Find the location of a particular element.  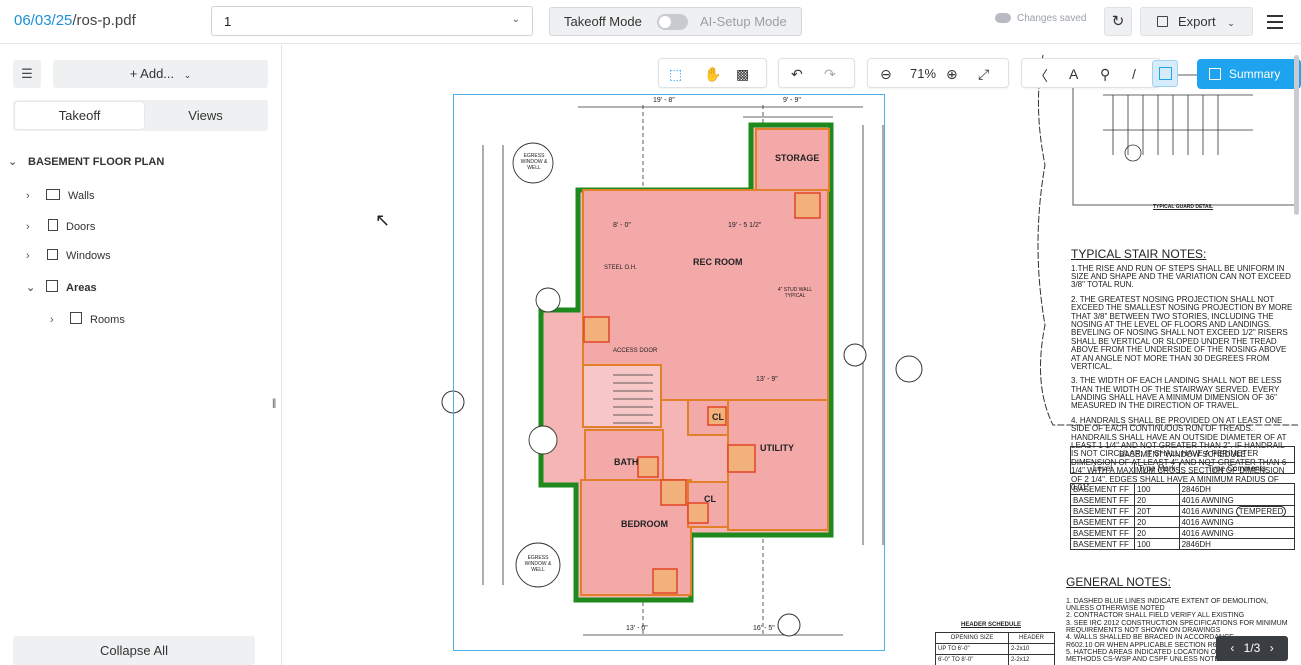

save-status: Changes saved is located at coordinates (1041, 18).